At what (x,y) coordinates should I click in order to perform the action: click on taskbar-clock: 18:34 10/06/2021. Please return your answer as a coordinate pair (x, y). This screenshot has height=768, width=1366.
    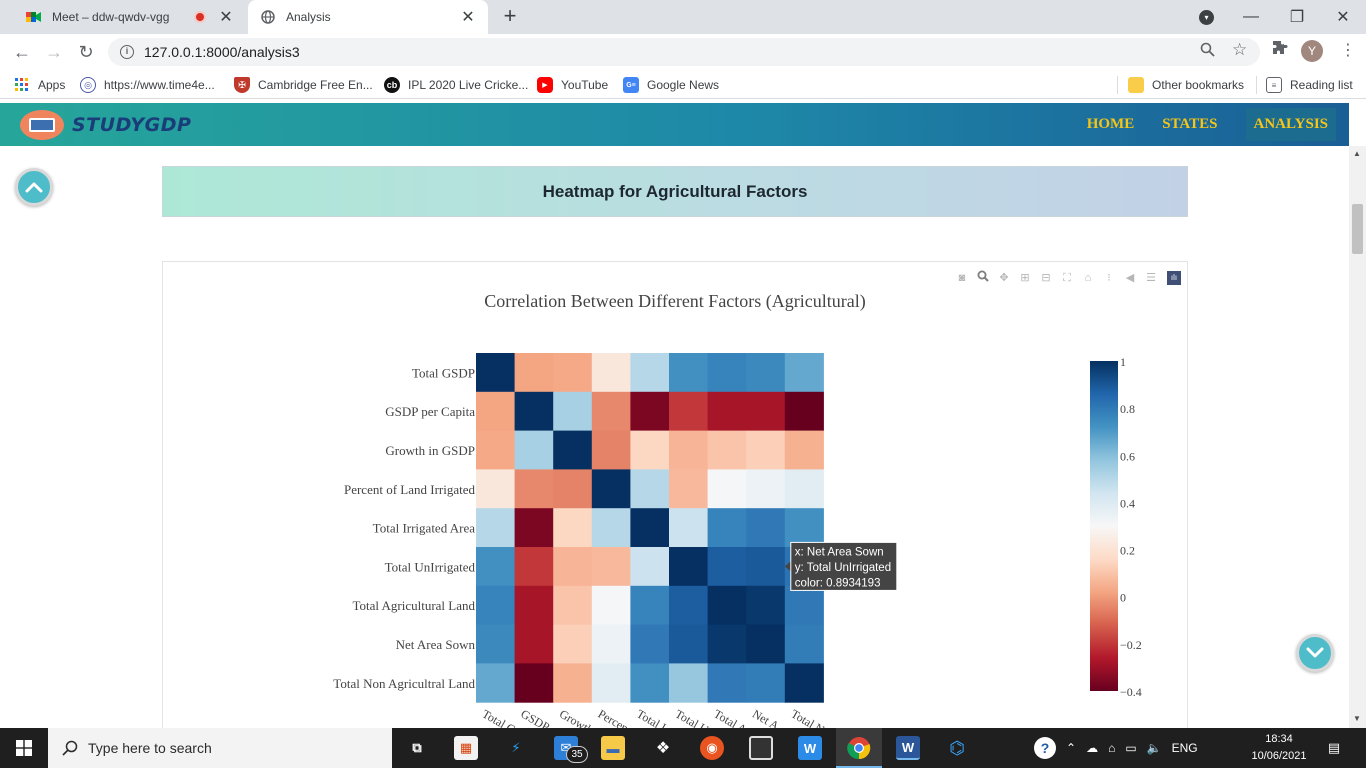
    Looking at the image, I should click on (1279, 748).